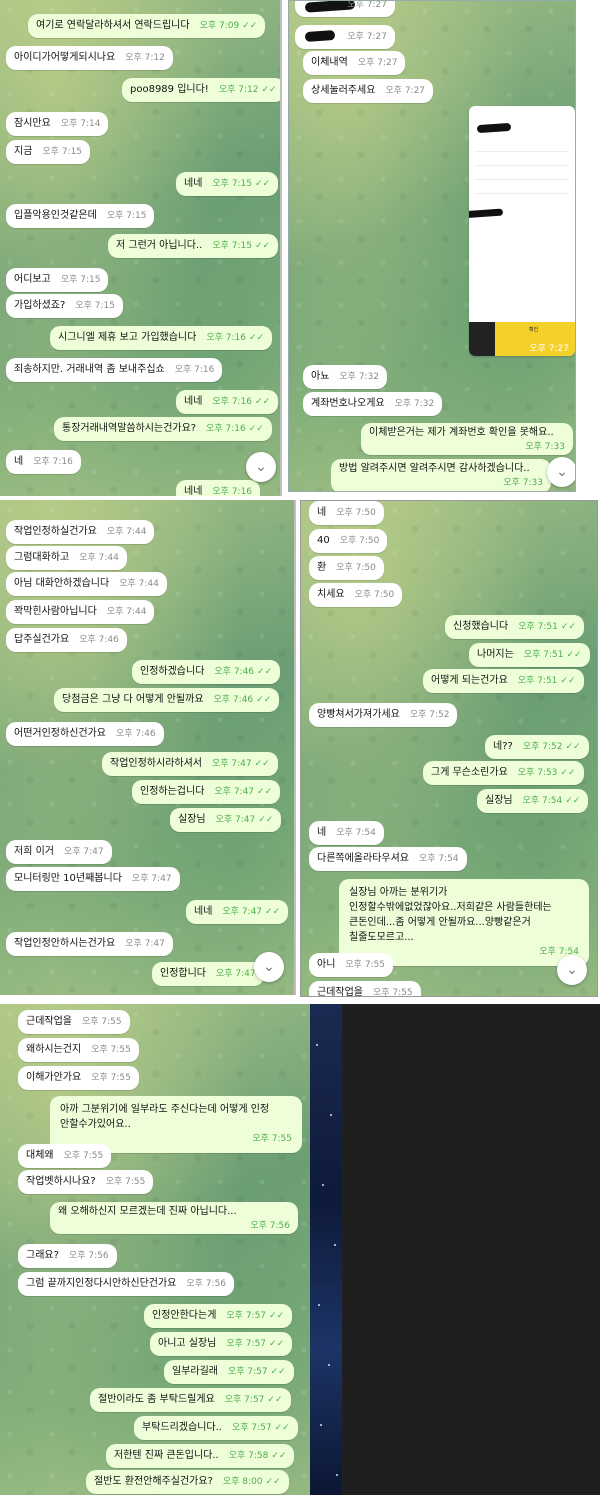 The width and height of the screenshot is (600, 1495). What do you see at coordinates (229, 1372) in the screenshot?
I see `message-bubble: 일부라길래 오후 7:57 ✓✓` at bounding box center [229, 1372].